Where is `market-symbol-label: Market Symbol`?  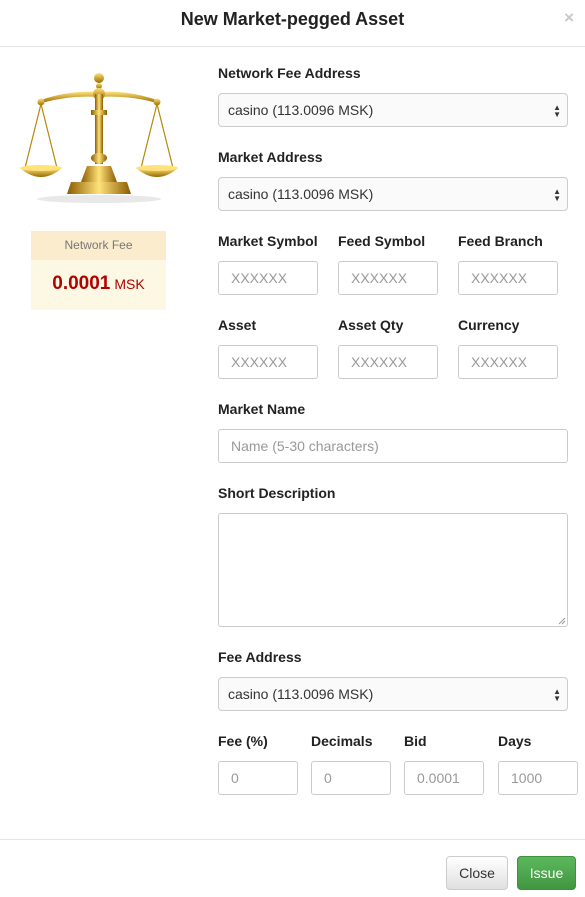 market-symbol-label: Market Symbol is located at coordinates (268, 241).